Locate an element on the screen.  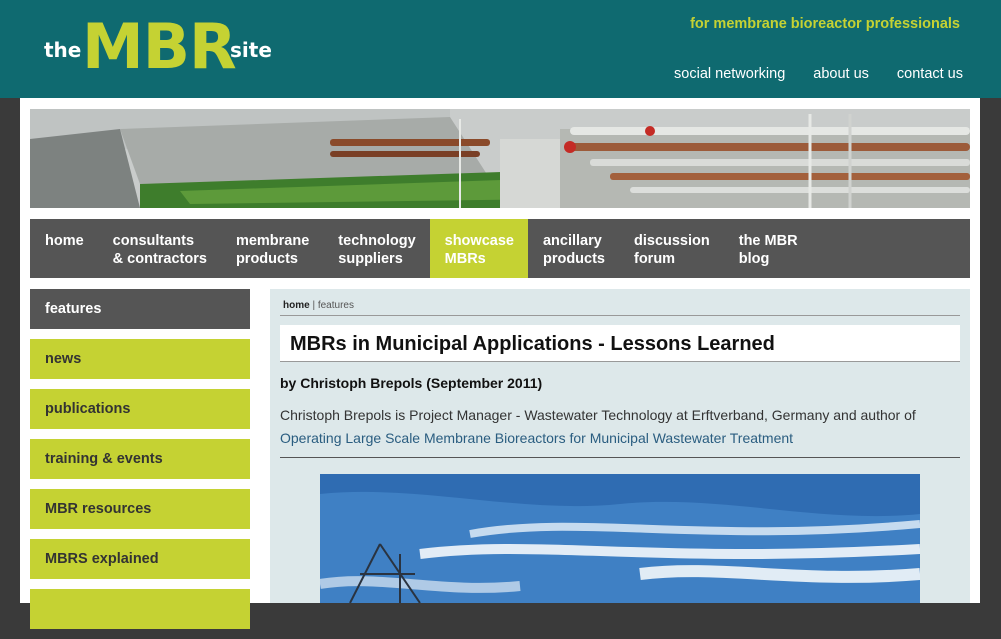
sidebar-item-publications: publications is located at coordinates (140, 409).